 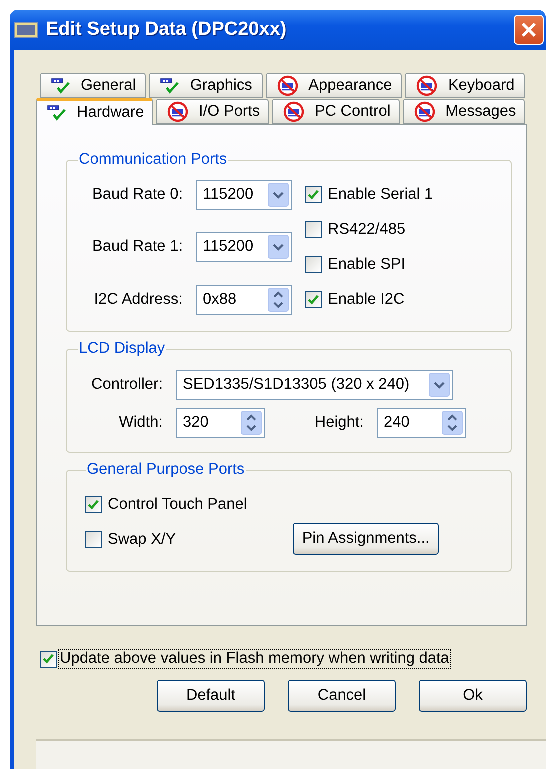 What do you see at coordinates (178, 505) in the screenshot?
I see `checkbox-label: Control Touch Panel` at bounding box center [178, 505].